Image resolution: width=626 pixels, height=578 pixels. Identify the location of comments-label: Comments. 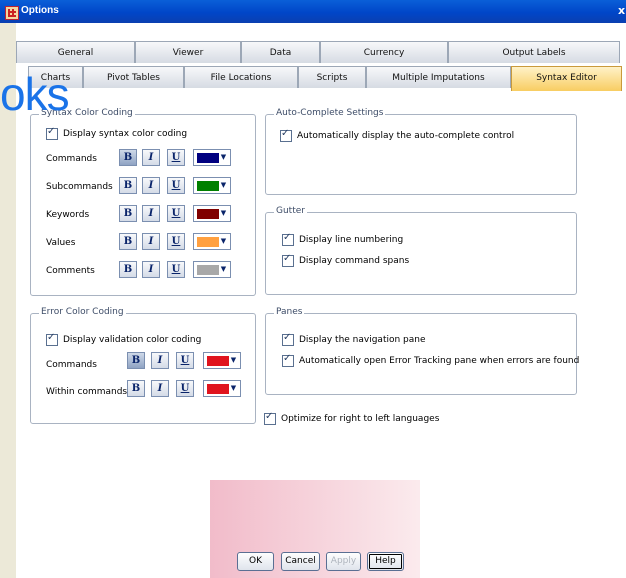
(70, 271).